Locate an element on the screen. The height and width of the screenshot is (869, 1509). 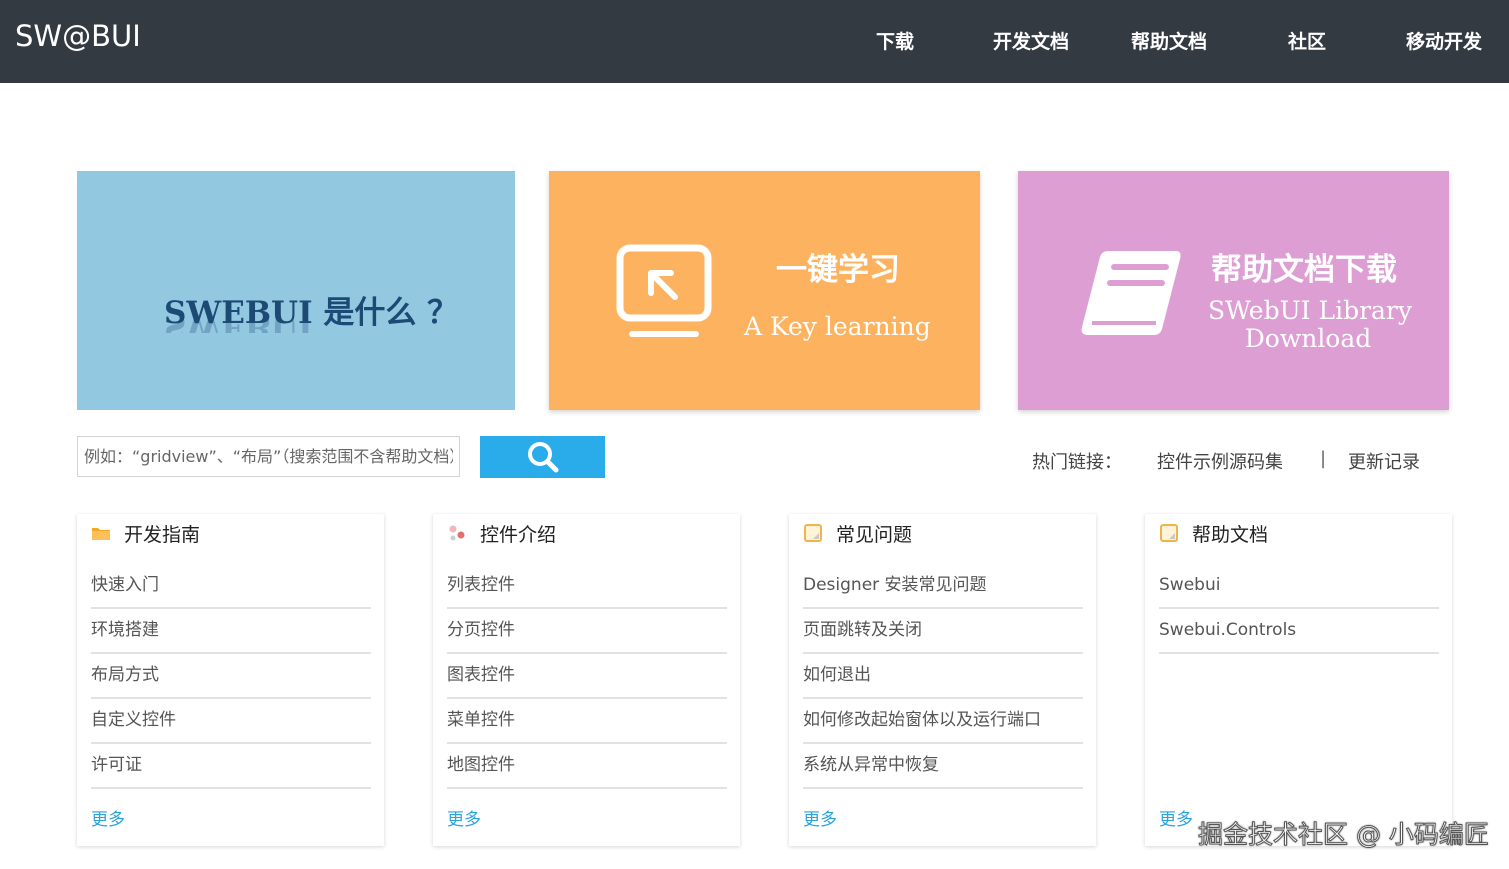
list-item: 许可证 is located at coordinates (231, 766).